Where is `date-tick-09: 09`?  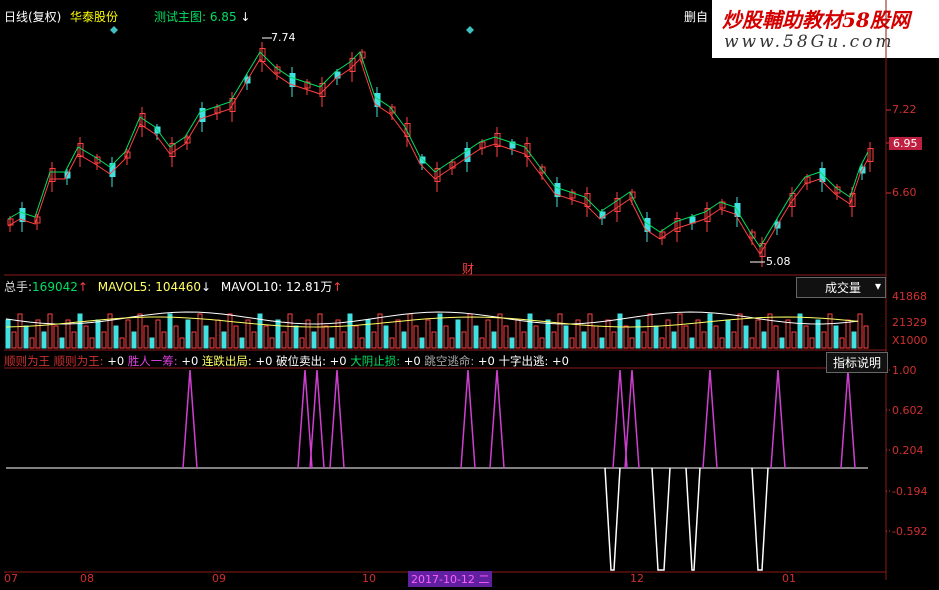
date-tick-09: 09 is located at coordinates (219, 578).